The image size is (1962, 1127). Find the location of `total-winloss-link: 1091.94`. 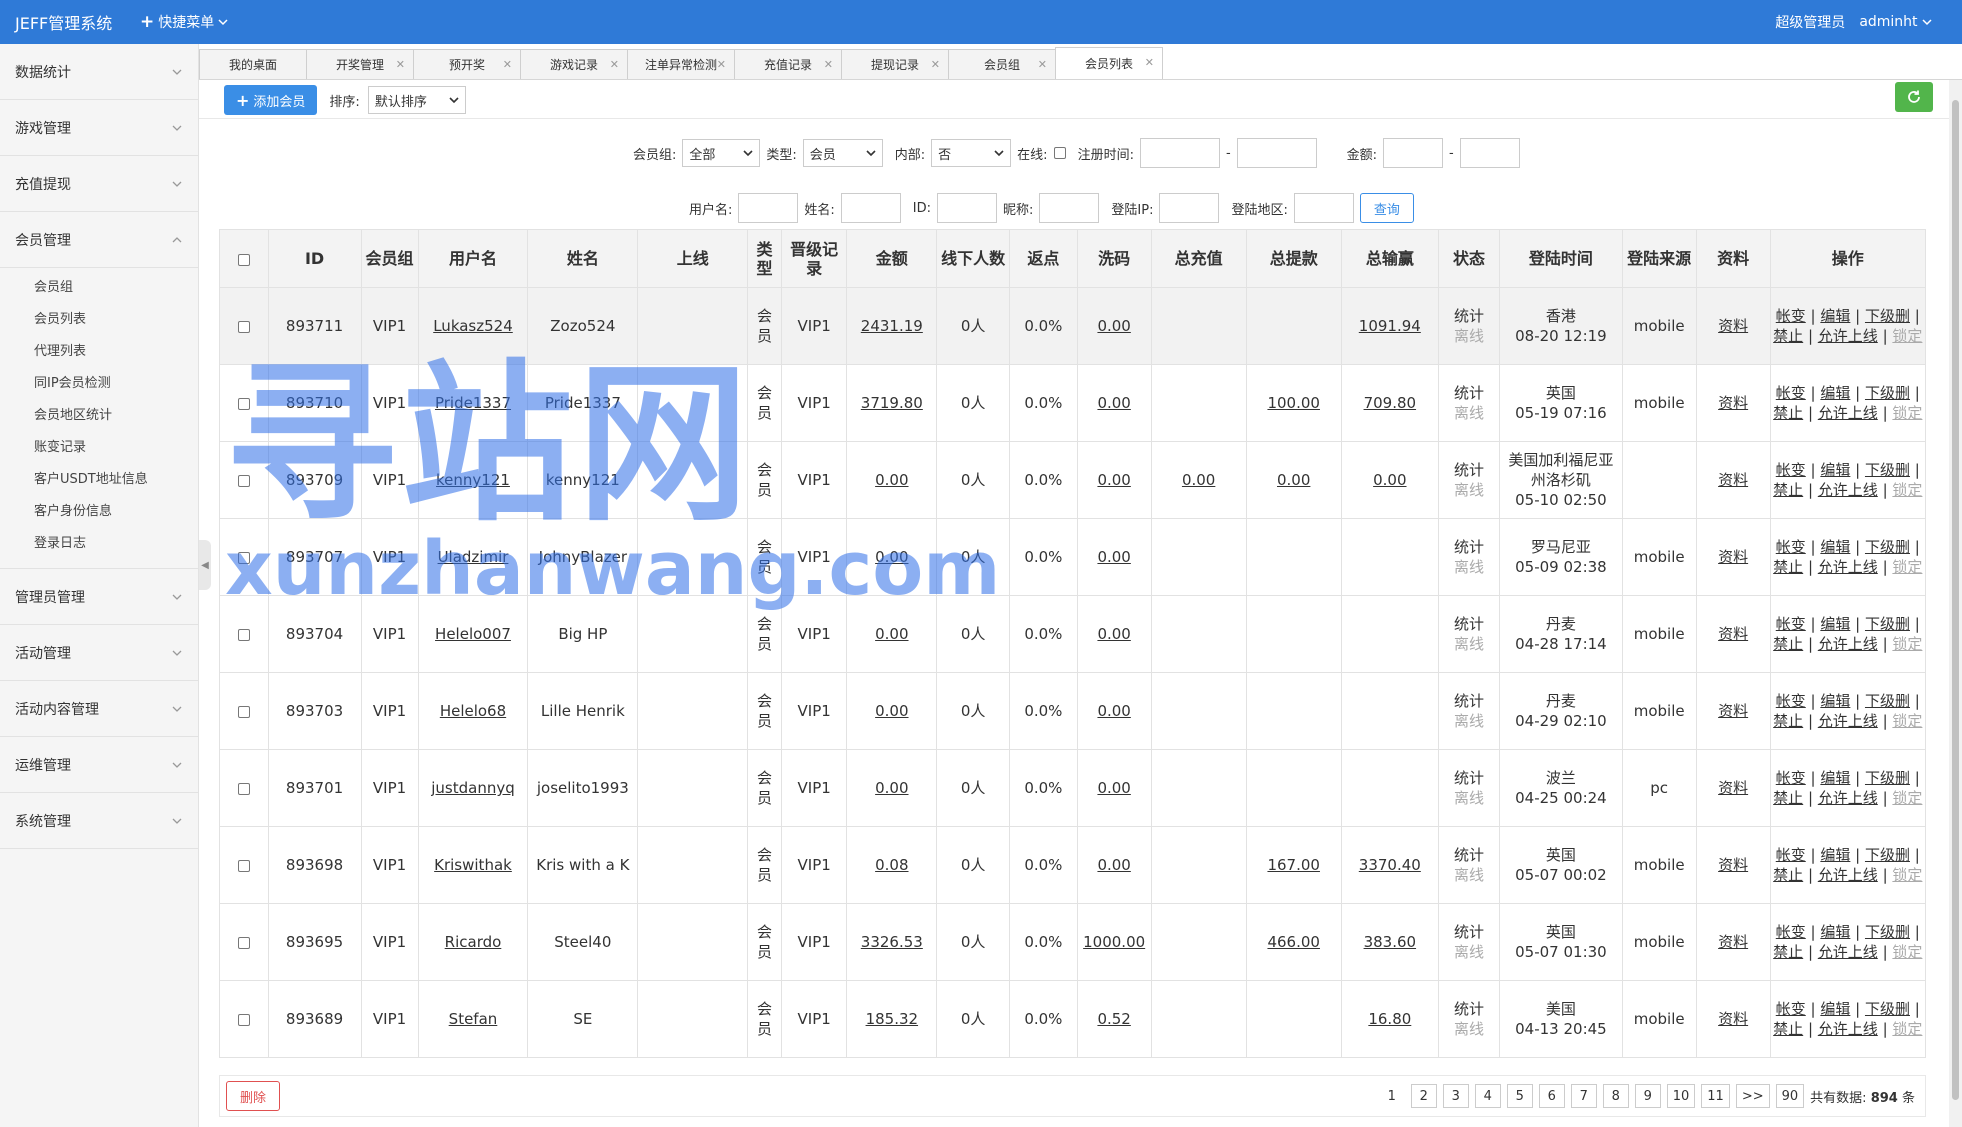

total-winloss-link: 1091.94 is located at coordinates (1390, 326).